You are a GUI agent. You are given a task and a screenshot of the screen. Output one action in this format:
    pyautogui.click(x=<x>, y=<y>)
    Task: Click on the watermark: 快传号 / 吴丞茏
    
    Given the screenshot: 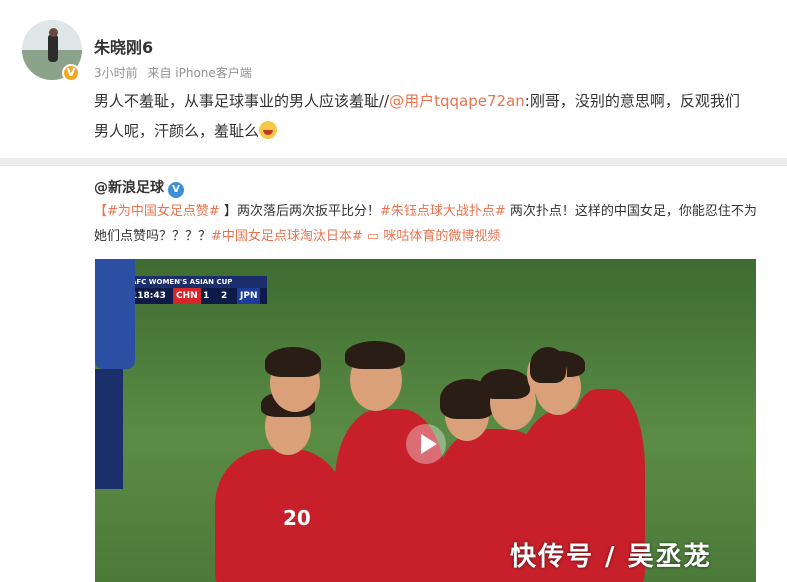 What is the action you would take?
    pyautogui.click(x=611, y=557)
    